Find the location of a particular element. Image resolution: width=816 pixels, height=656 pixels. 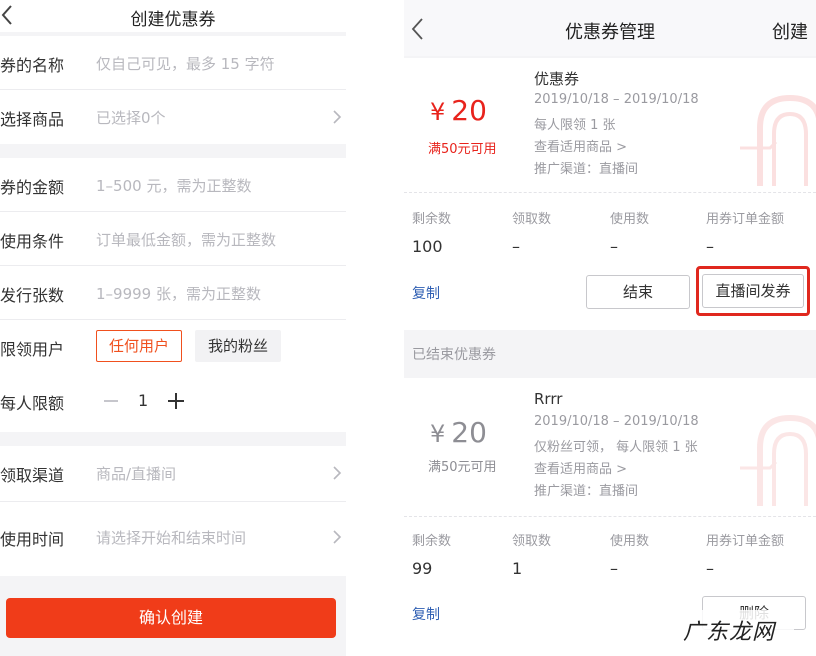

page-title: 创建优惠券 is located at coordinates (173, 20).